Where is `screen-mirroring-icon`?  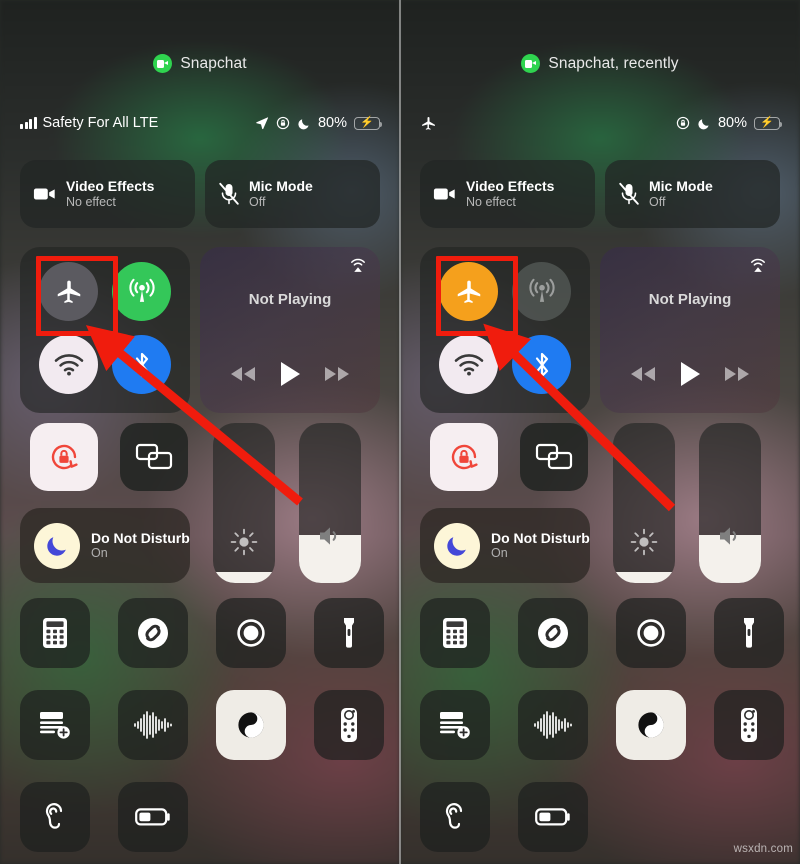
screen-mirroring-icon is located at coordinates (154, 456).